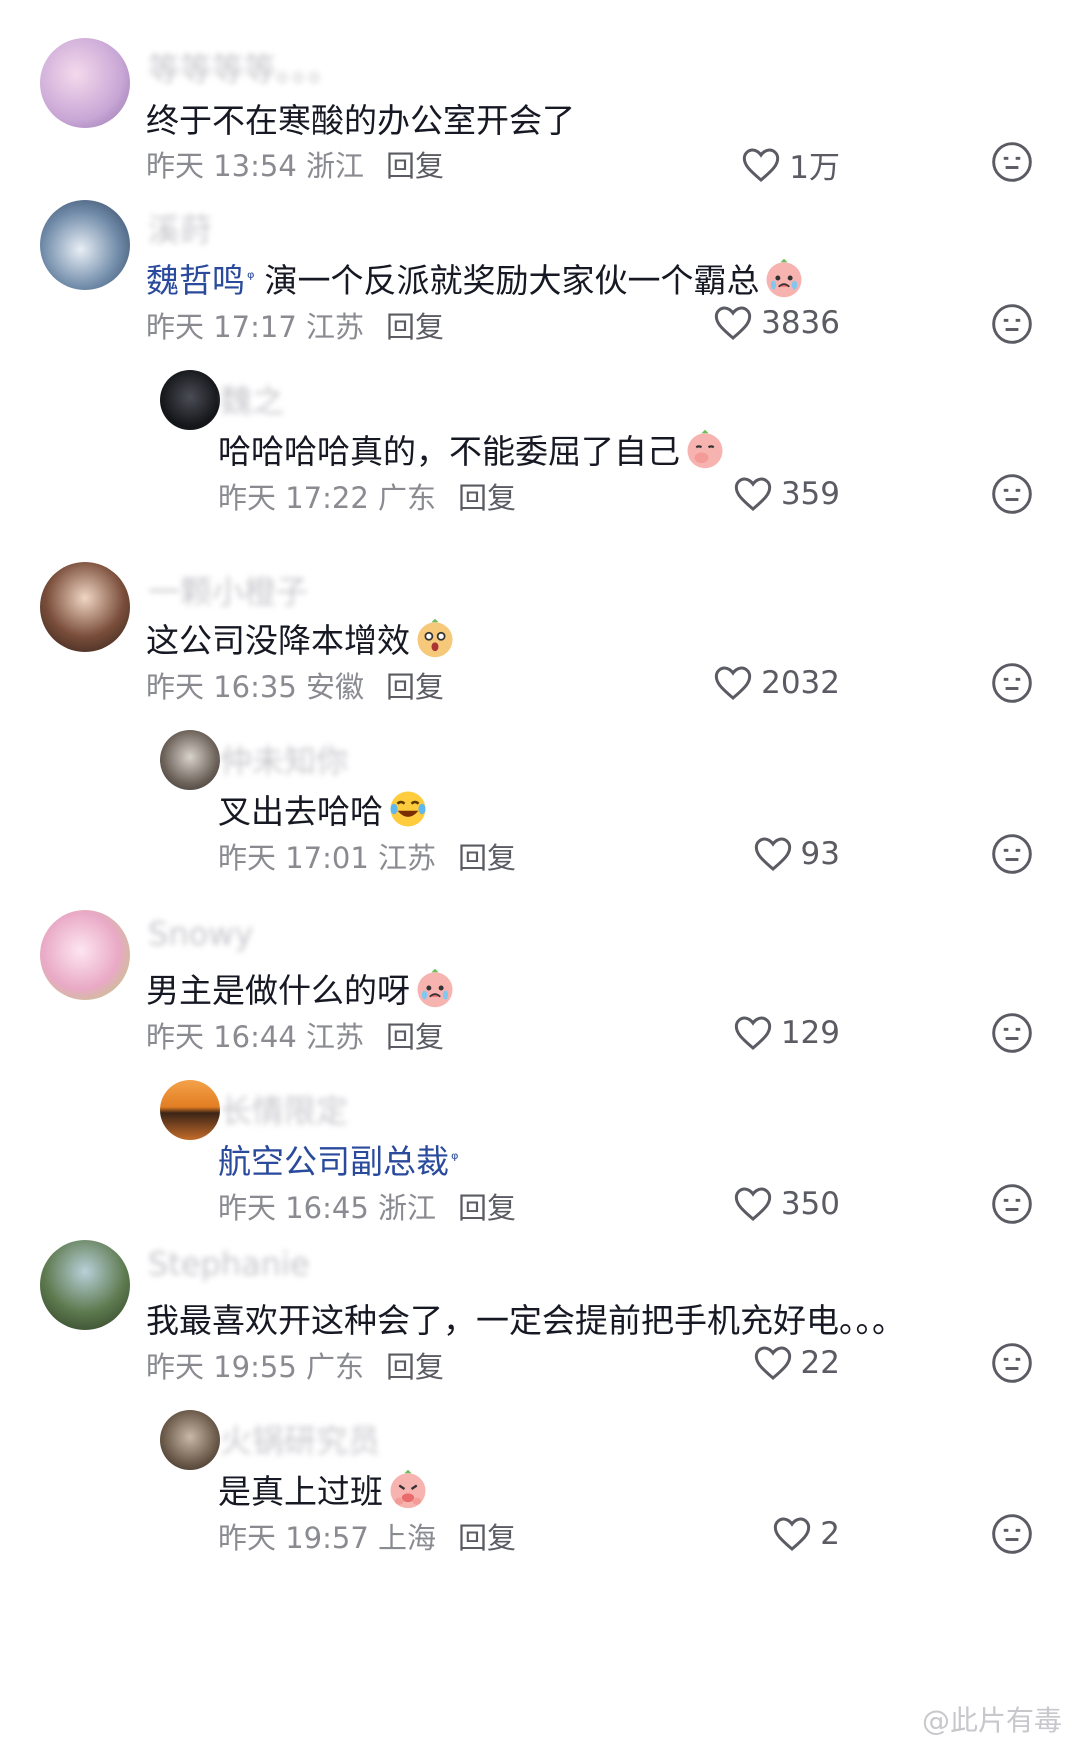  Describe the element at coordinates (455, 1159) in the screenshot. I see `search-mark-icon: ᵠ` at that location.